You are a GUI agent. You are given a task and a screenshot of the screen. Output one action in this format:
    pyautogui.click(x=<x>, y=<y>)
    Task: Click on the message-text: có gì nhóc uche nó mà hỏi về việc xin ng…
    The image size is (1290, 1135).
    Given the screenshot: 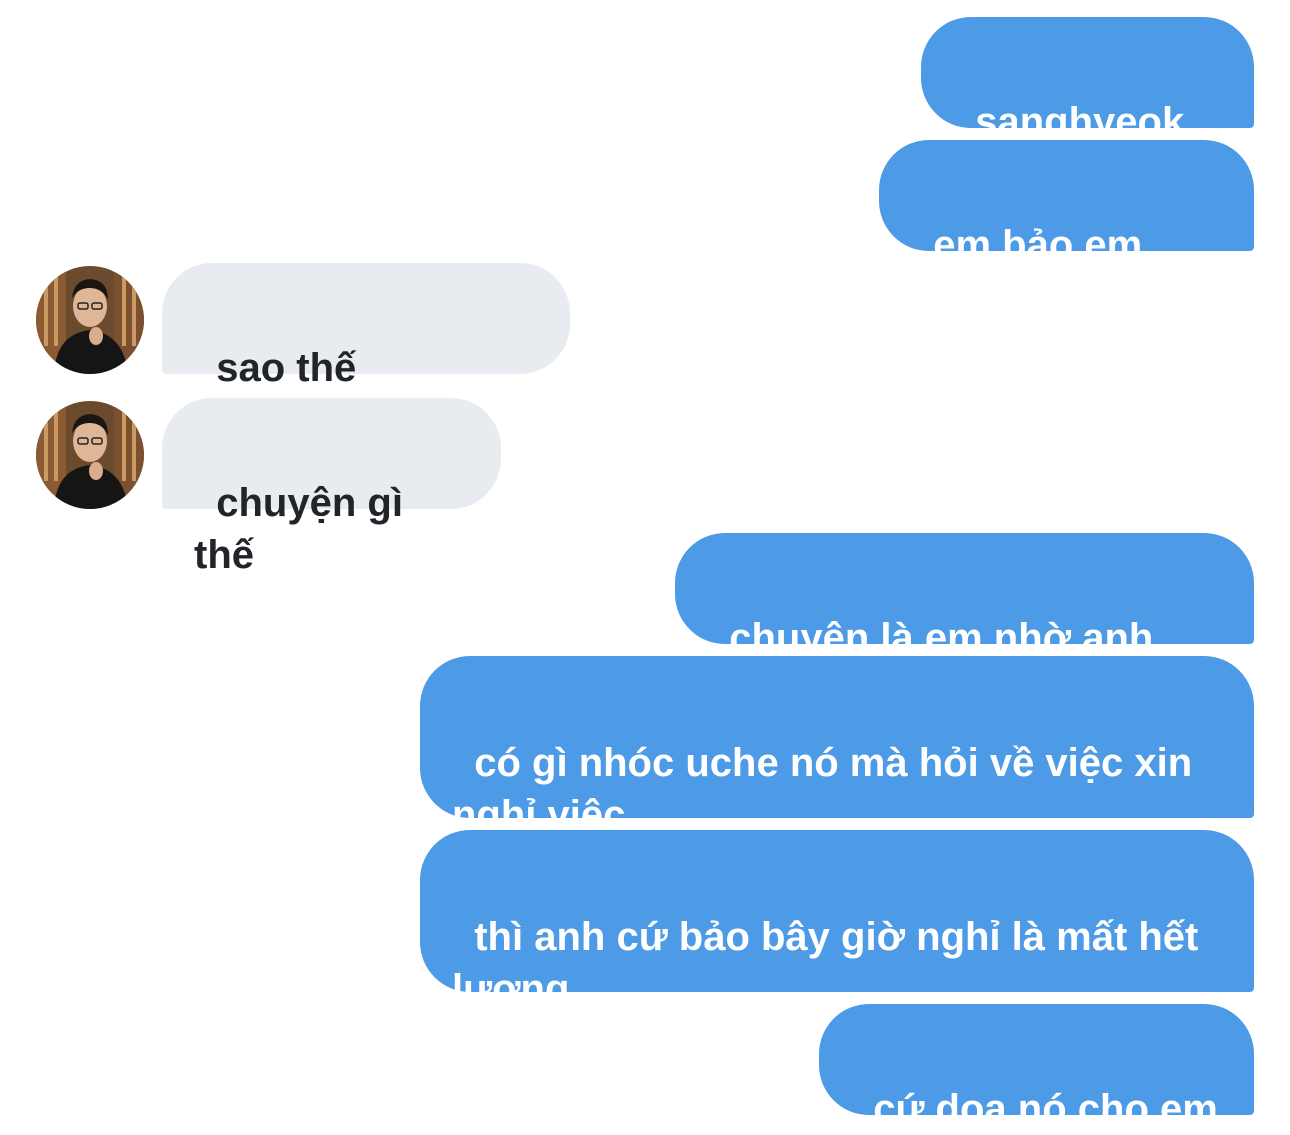 What is the action you would take?
    pyautogui.click(x=822, y=789)
    